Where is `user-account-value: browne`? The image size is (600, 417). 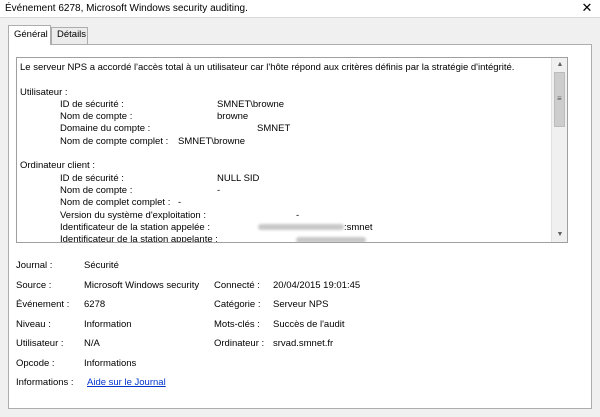
user-account-value: browne is located at coordinates (233, 117).